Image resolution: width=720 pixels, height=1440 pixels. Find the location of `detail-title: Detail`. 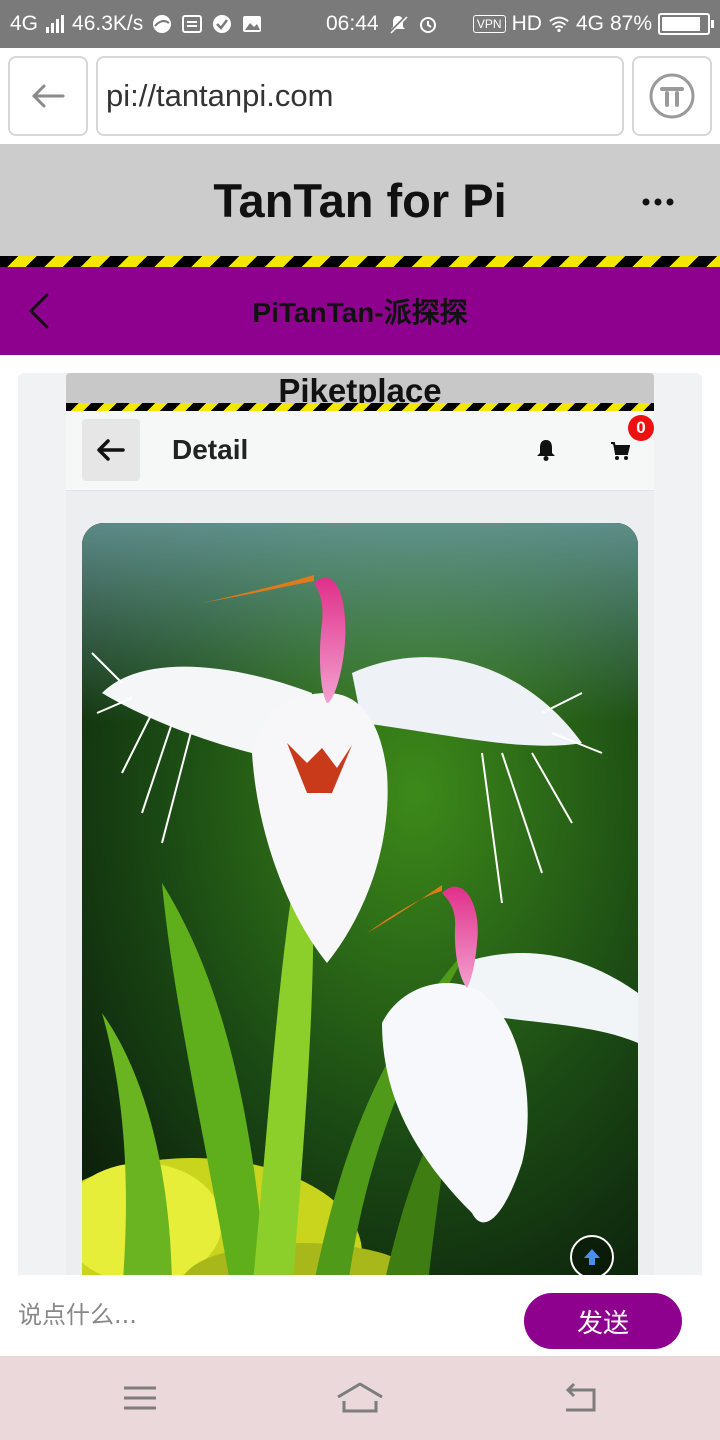

detail-title: Detail is located at coordinates (210, 449).